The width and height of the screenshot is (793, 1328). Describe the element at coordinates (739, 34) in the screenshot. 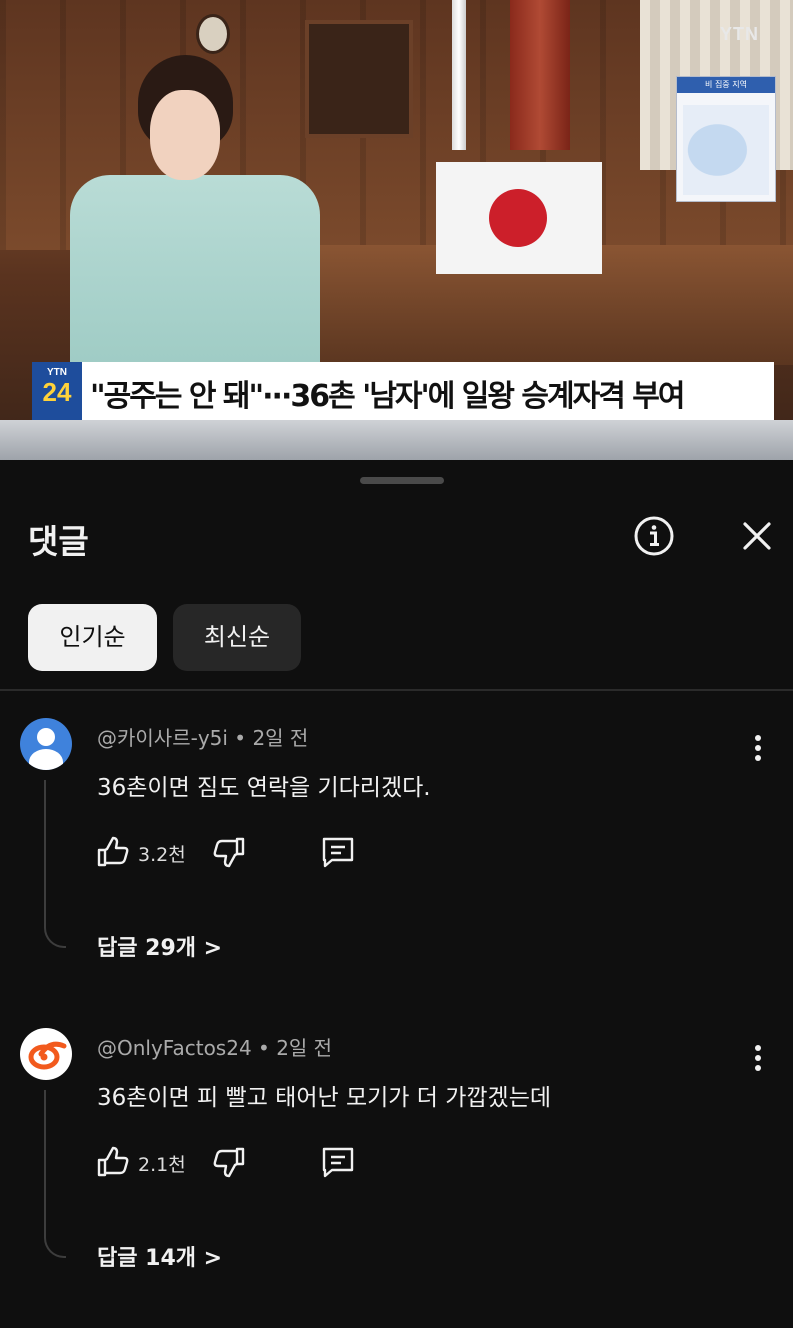

I see `channel-logo: YTN` at that location.